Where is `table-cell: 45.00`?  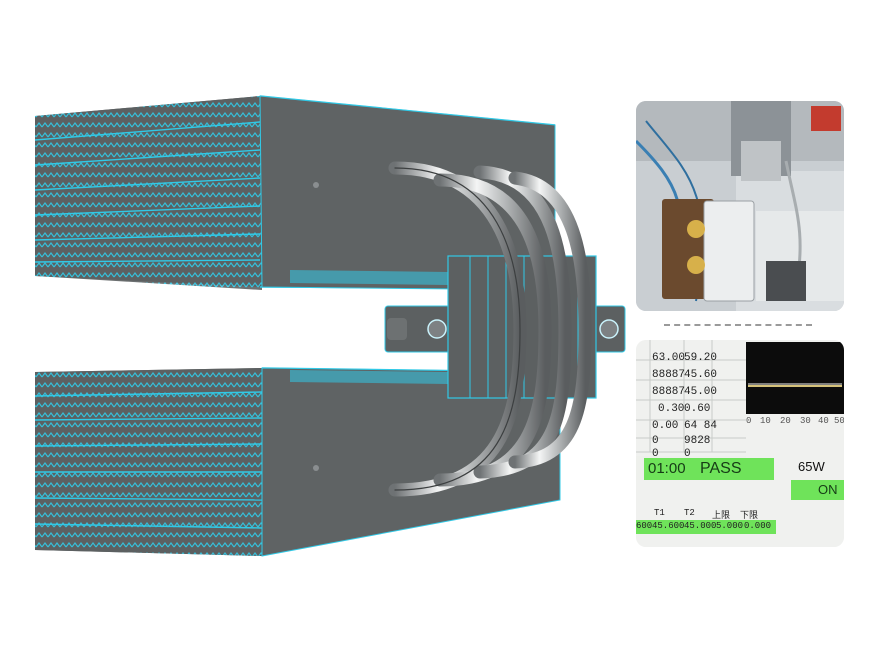 table-cell: 45.00 is located at coordinates (701, 392).